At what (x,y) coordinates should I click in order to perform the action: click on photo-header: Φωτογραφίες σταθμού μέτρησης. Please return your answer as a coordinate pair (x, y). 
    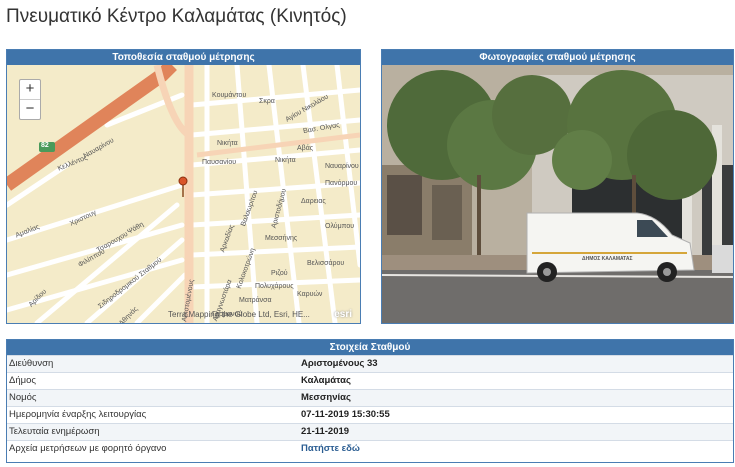
    Looking at the image, I should click on (557, 57).